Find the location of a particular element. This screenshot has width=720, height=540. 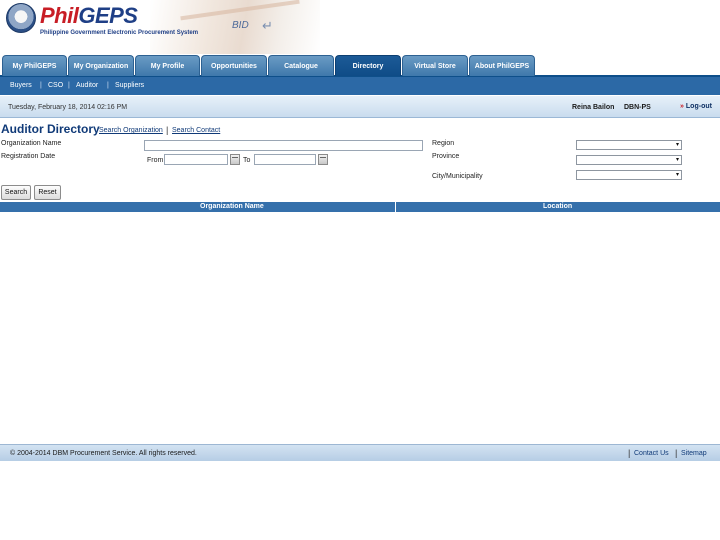

registration-date-label: Registration Date is located at coordinates (28, 156).